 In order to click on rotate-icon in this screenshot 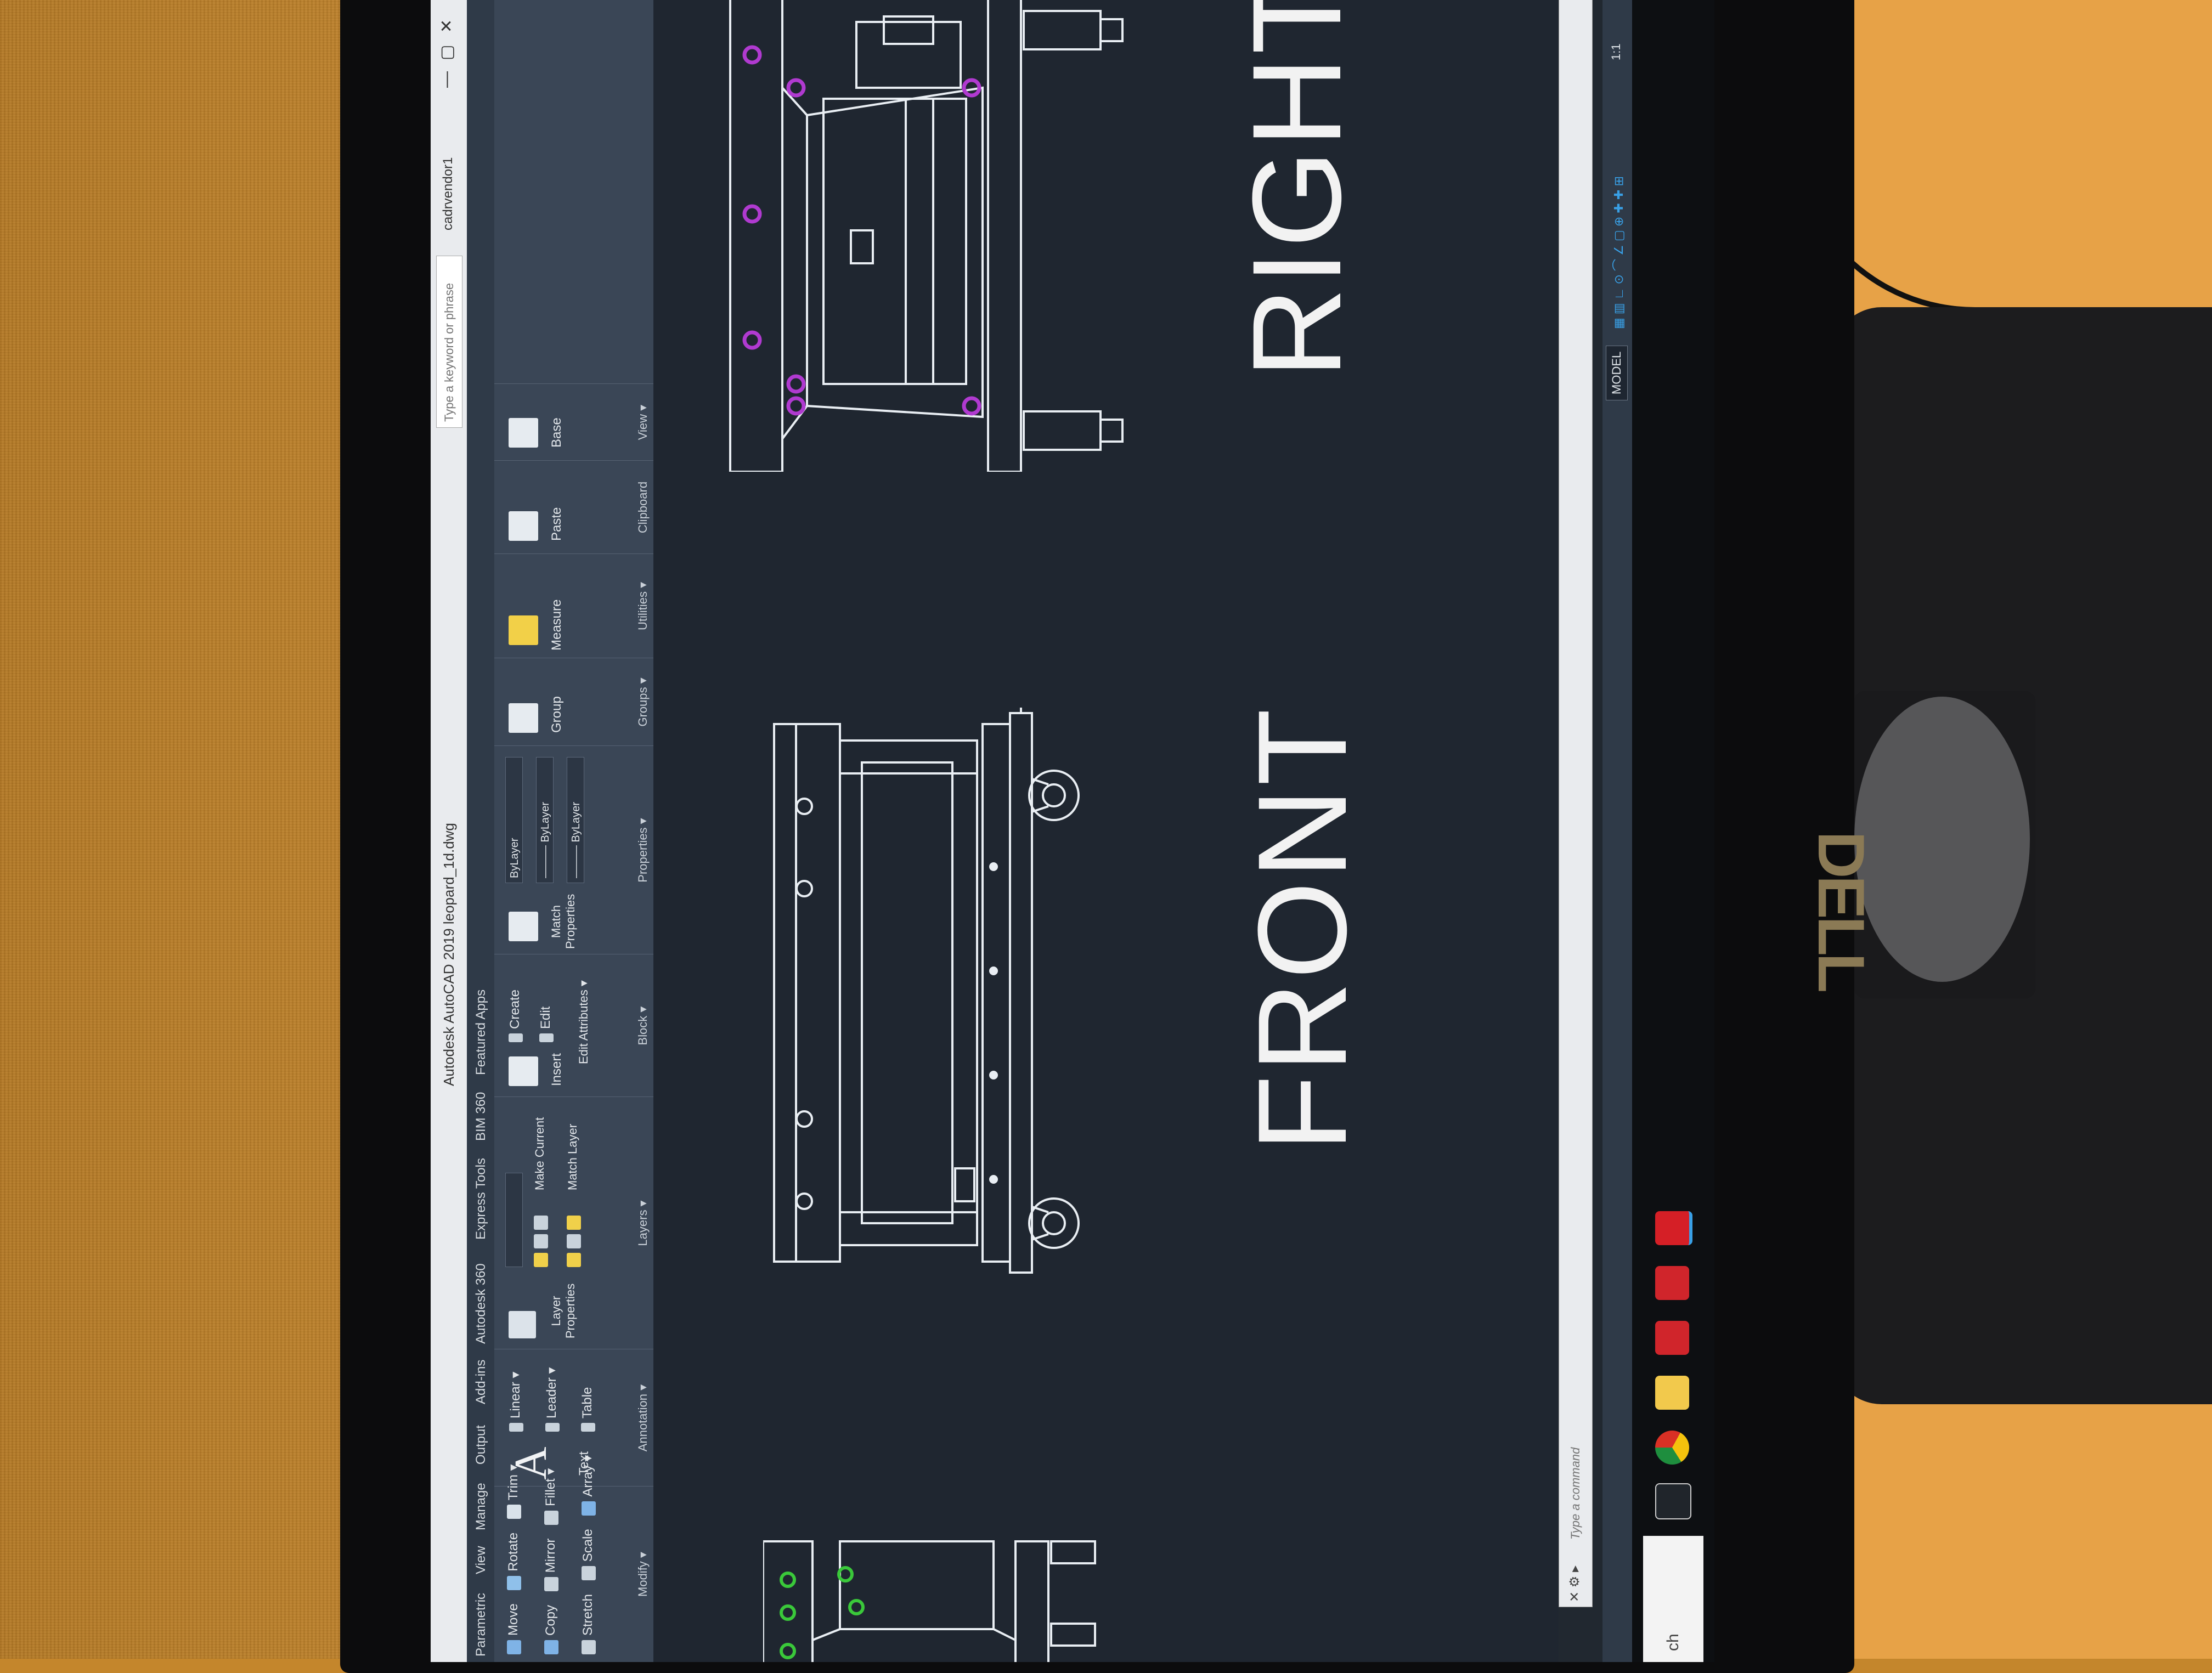, I will do `click(513, 1582)`.